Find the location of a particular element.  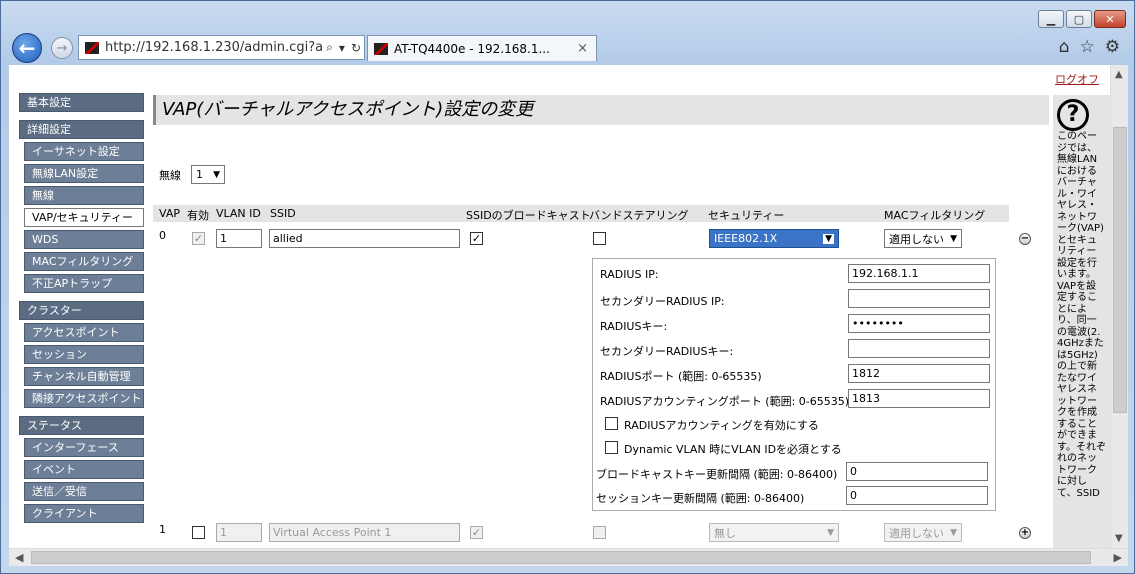

scroll-up-icon: ▲ is located at coordinates (1119, 74).